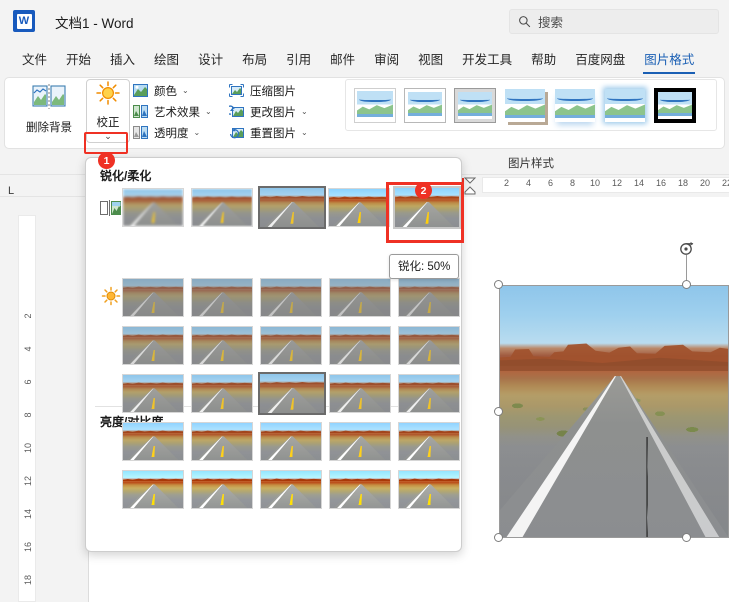 The height and width of the screenshot is (602, 729). What do you see at coordinates (291, 489) in the screenshot?
I see `bc-cell-r5c3` at bounding box center [291, 489].